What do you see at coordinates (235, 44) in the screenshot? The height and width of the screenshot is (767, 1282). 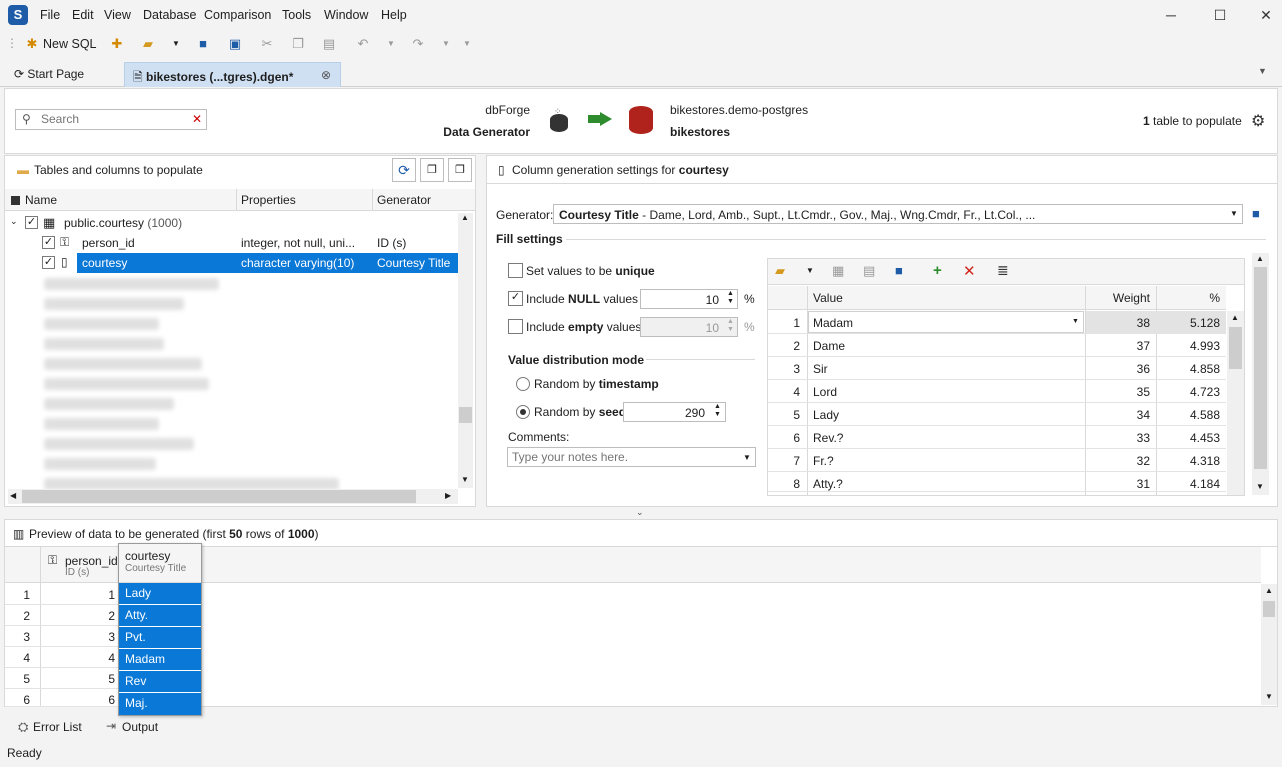 I see `save-all-icon: ▣` at bounding box center [235, 44].